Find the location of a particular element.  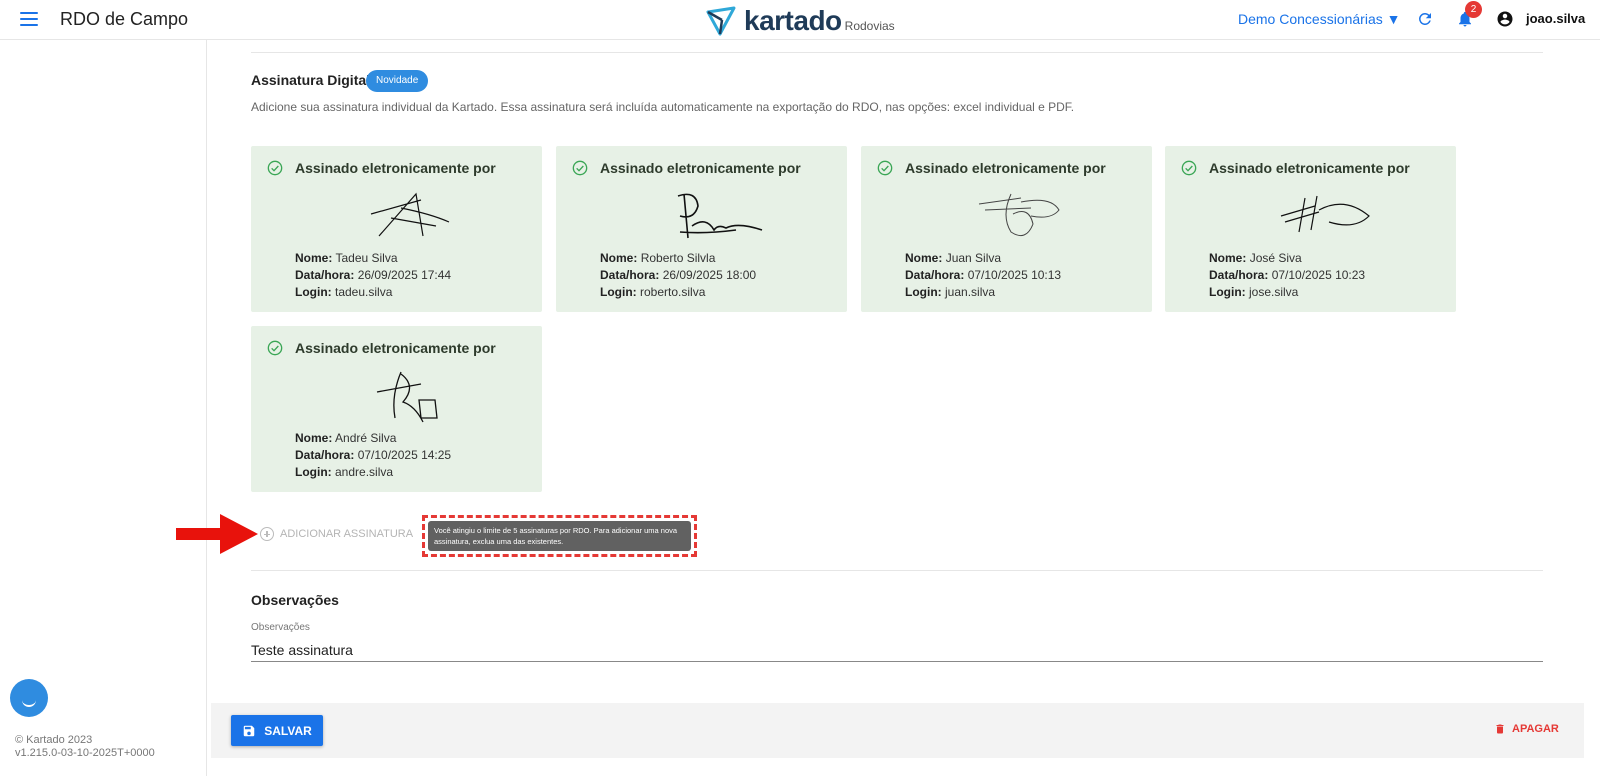

logo-subtitle: Rodovias is located at coordinates (869, 26).